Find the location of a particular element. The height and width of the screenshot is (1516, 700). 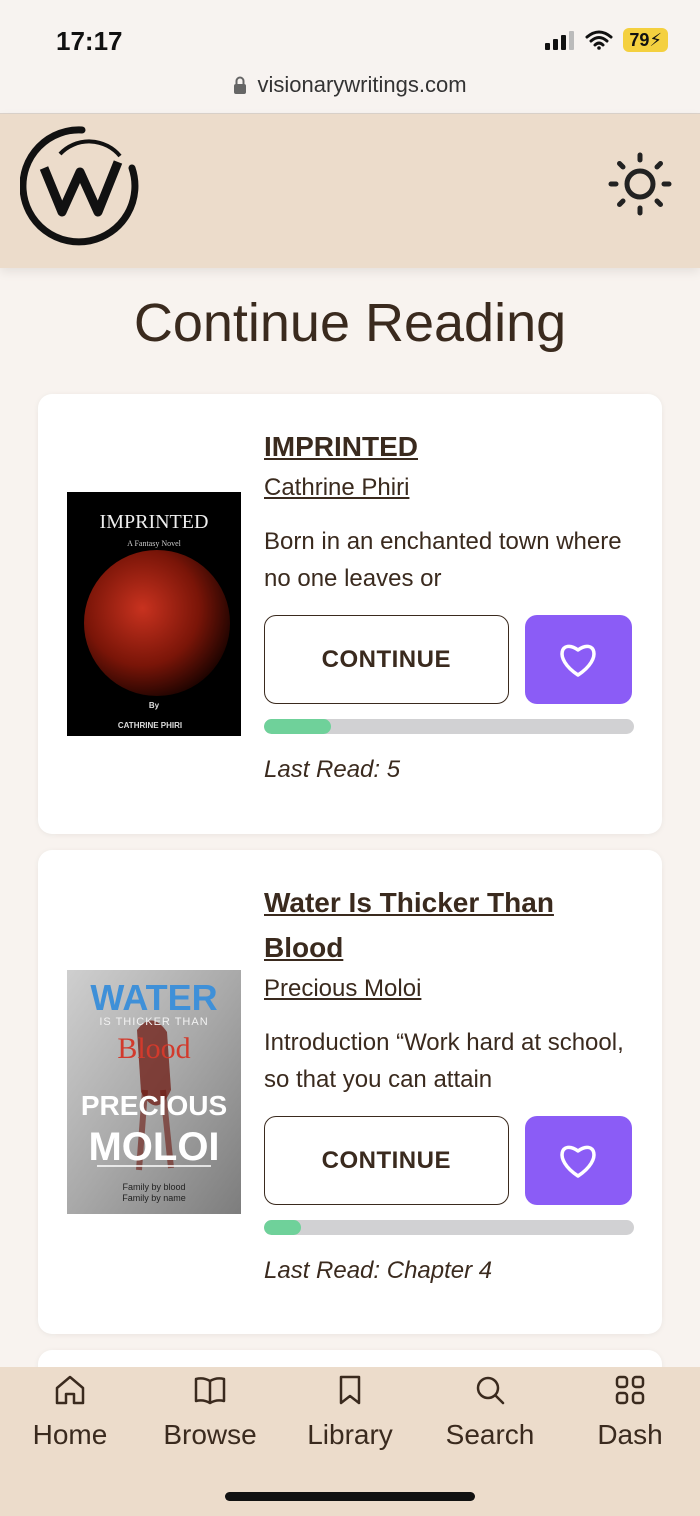

book-open-icon is located at coordinates (210, 1391).